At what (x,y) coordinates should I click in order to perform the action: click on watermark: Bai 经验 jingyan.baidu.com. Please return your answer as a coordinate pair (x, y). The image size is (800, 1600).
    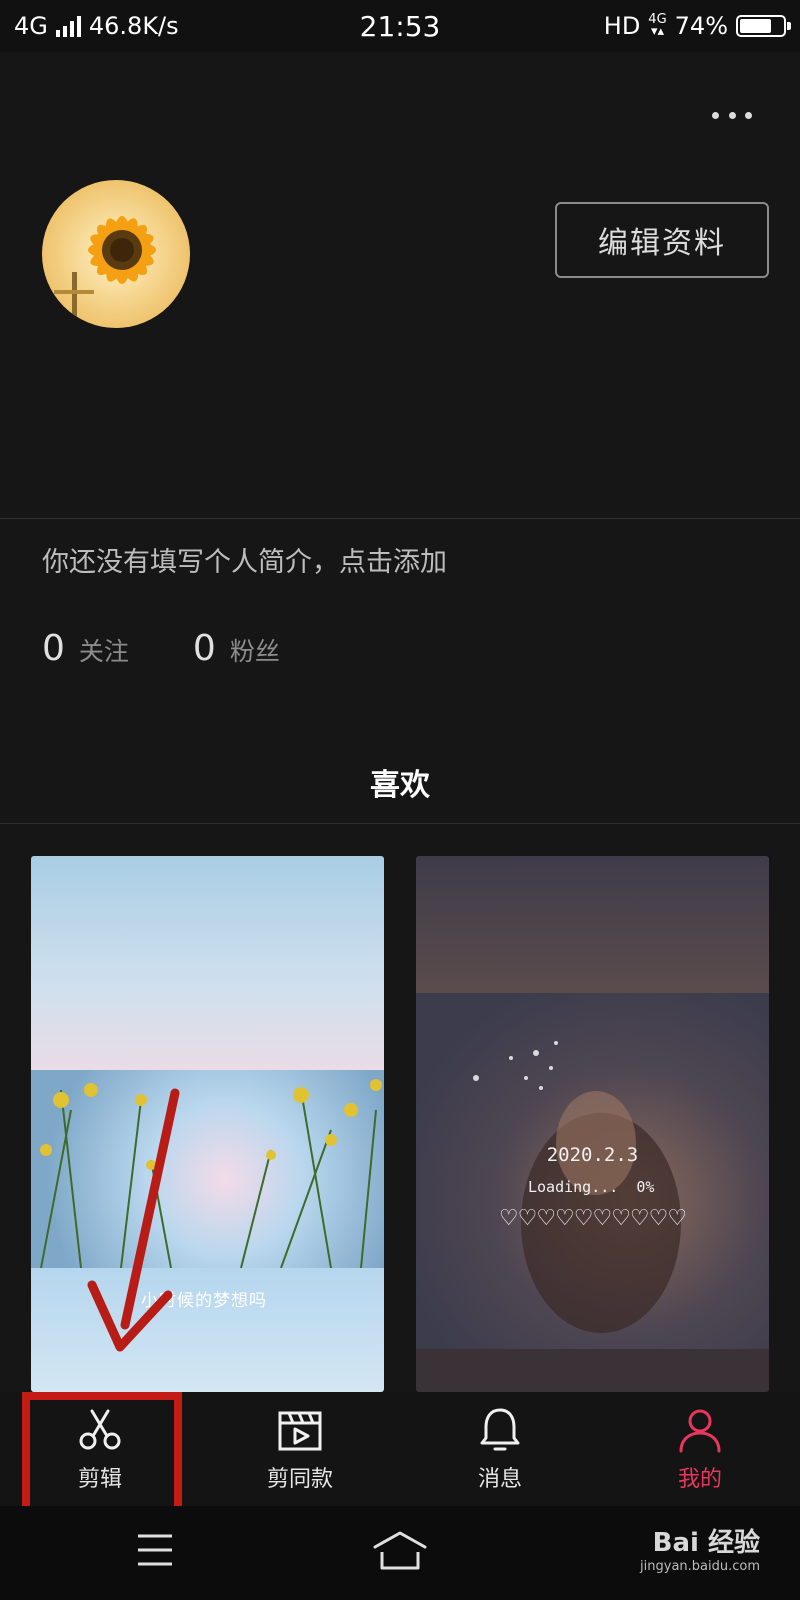
    Looking at the image, I should click on (700, 1548).